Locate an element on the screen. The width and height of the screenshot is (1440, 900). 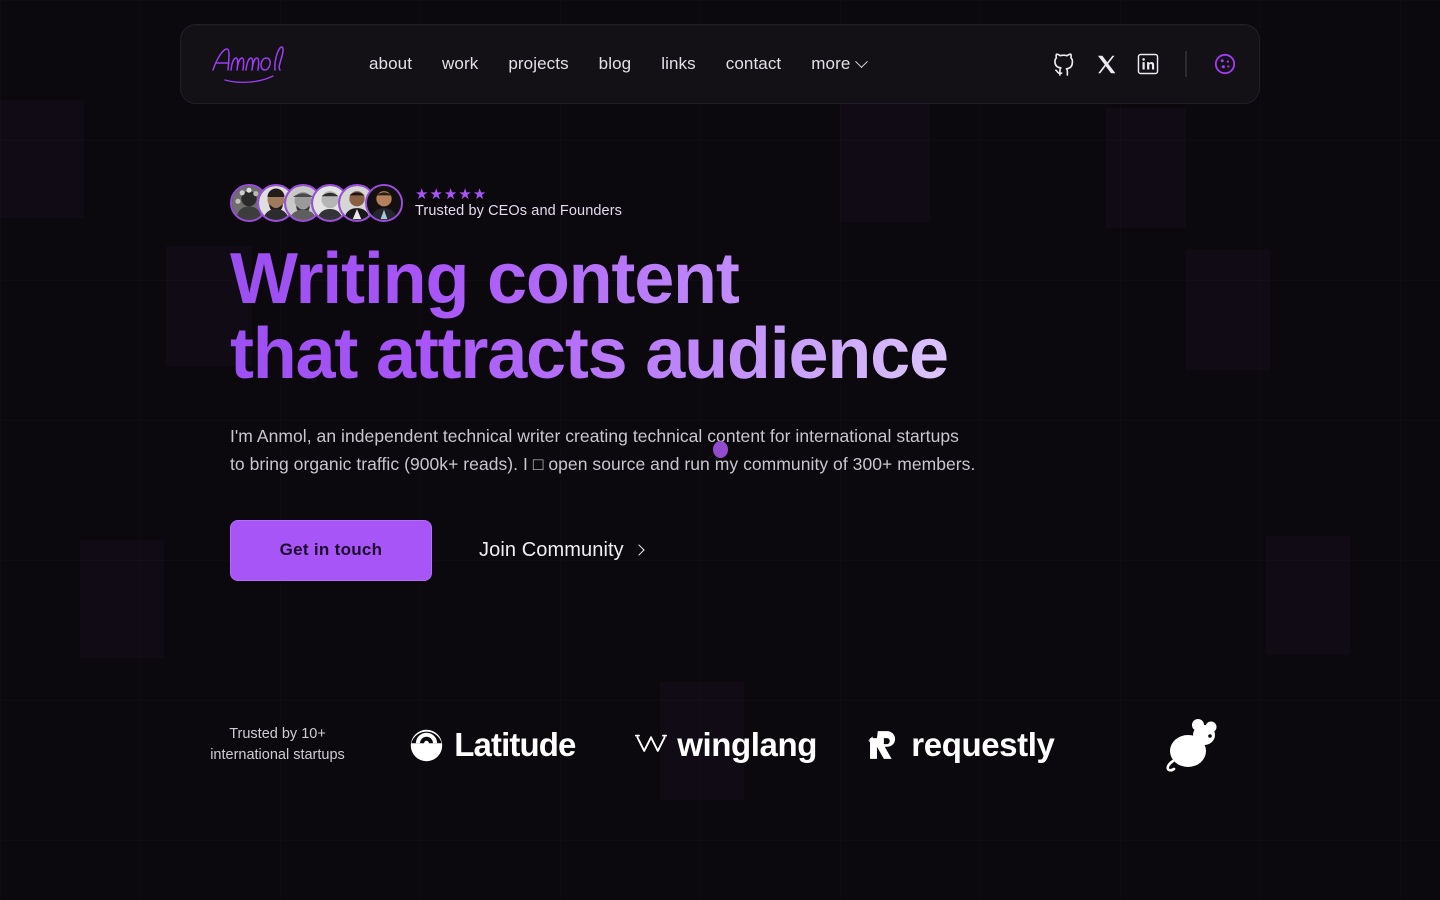
get-in-touch-button: Get in touch is located at coordinates (331, 550).